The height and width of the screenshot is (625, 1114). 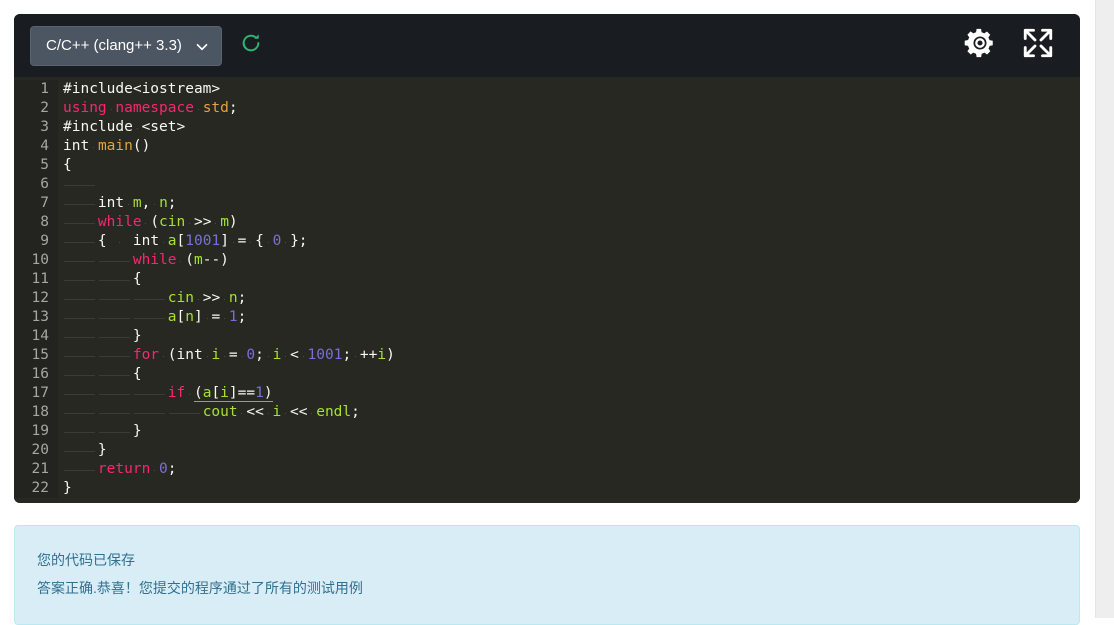 What do you see at coordinates (200, 588) in the screenshot?
I see `alert-verdict-message: 答案正确.恭喜！您提交的程序通过了所有的测试用例` at bounding box center [200, 588].